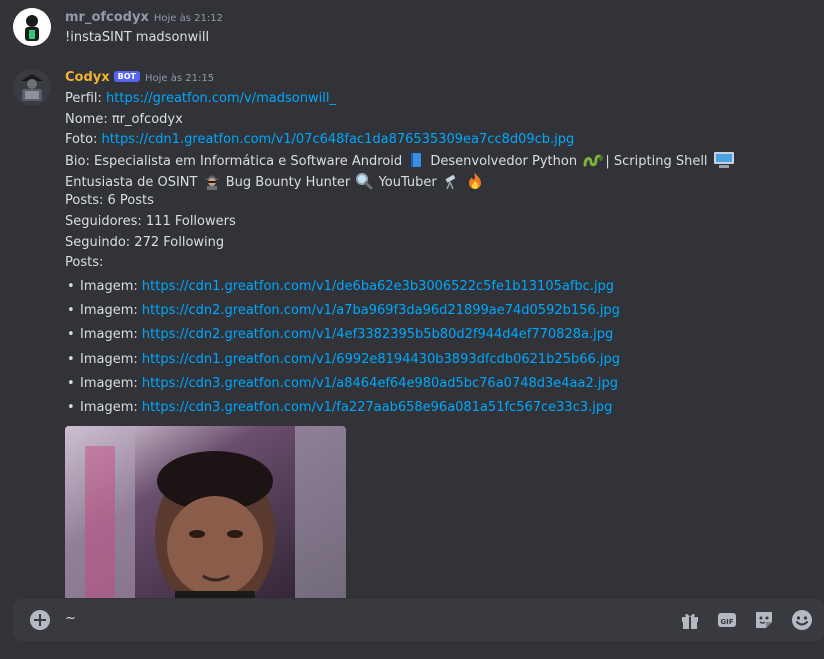  Describe the element at coordinates (131, 182) in the screenshot. I see `bio-text: Entusiasta de OSINT` at that location.